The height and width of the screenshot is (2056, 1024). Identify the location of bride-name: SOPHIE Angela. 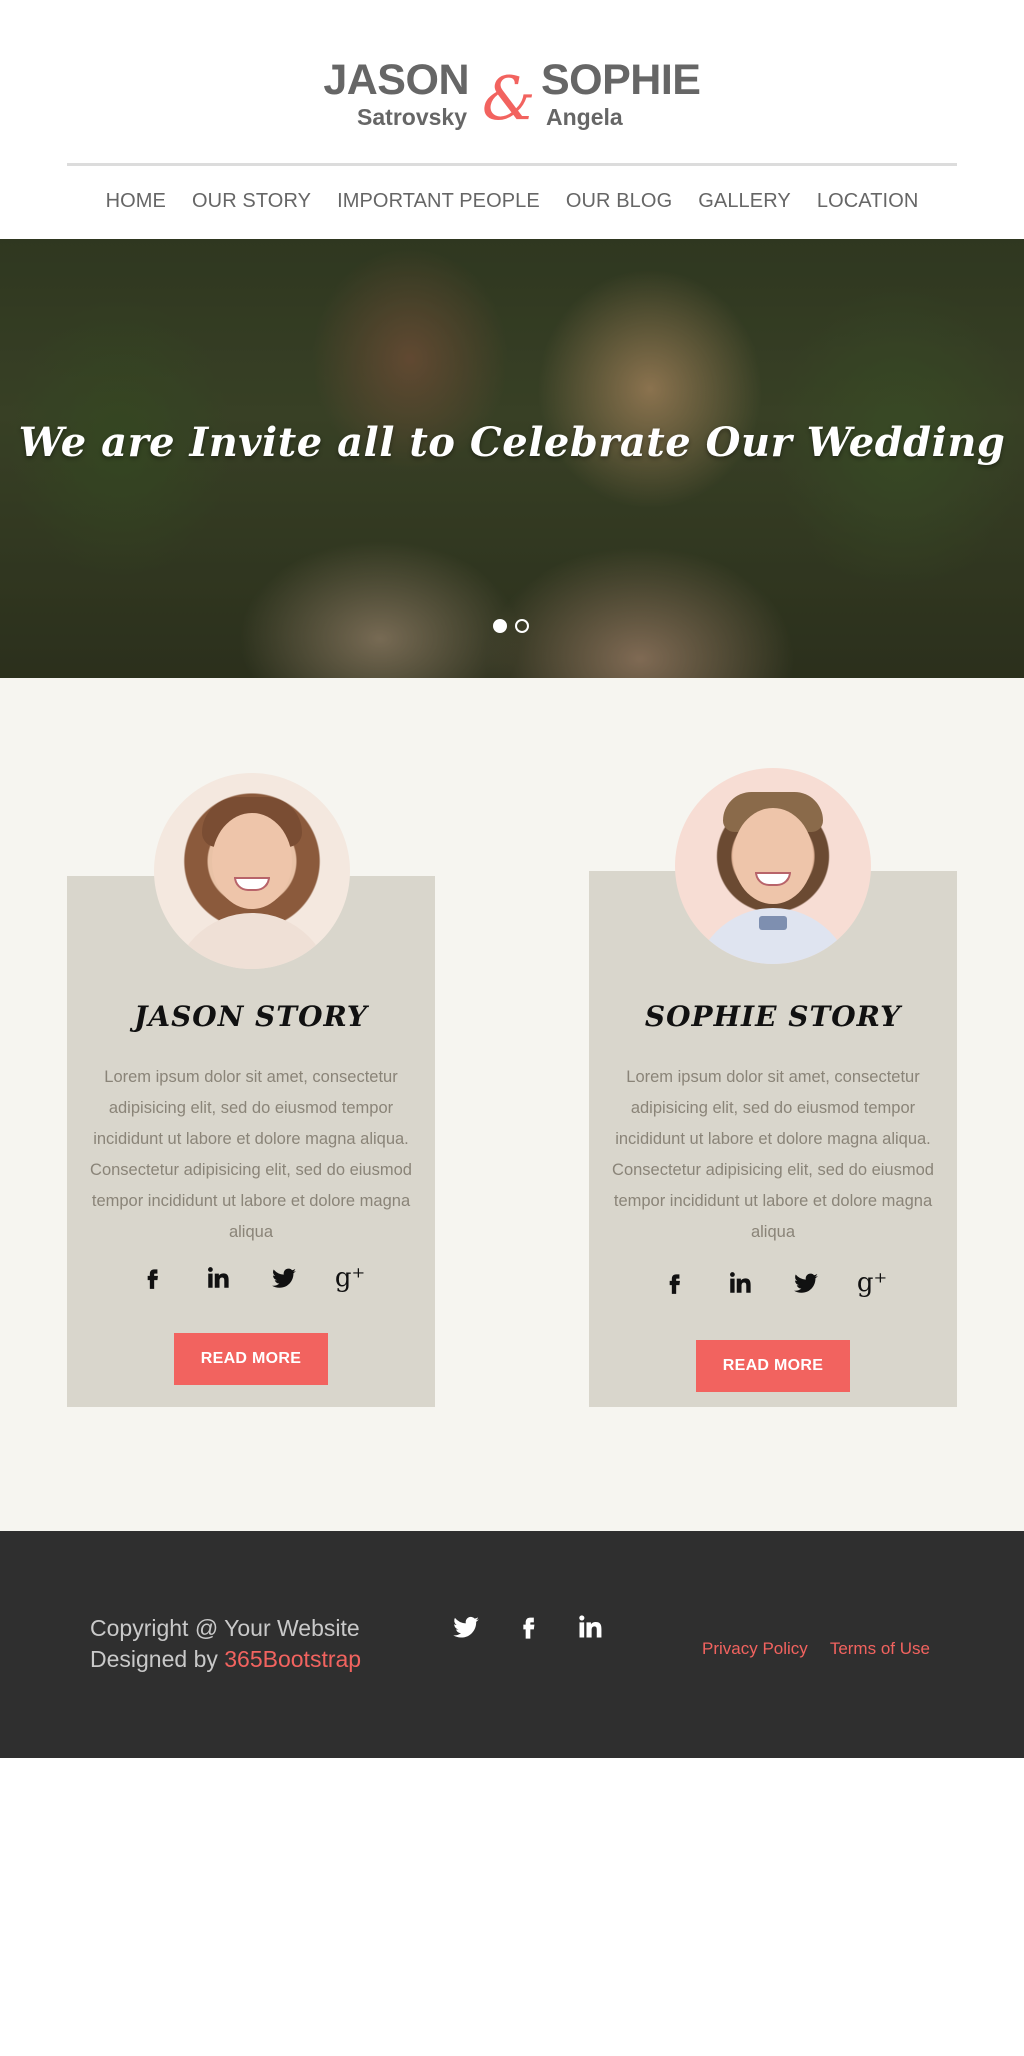
(621, 93).